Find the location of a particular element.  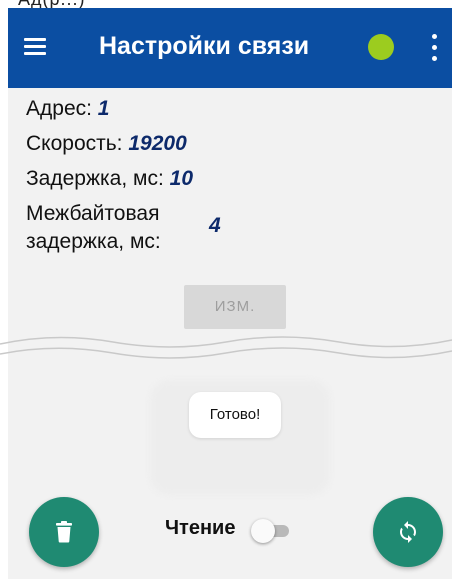

interbyte-label-line1: Межбайтовая is located at coordinates (93, 213).